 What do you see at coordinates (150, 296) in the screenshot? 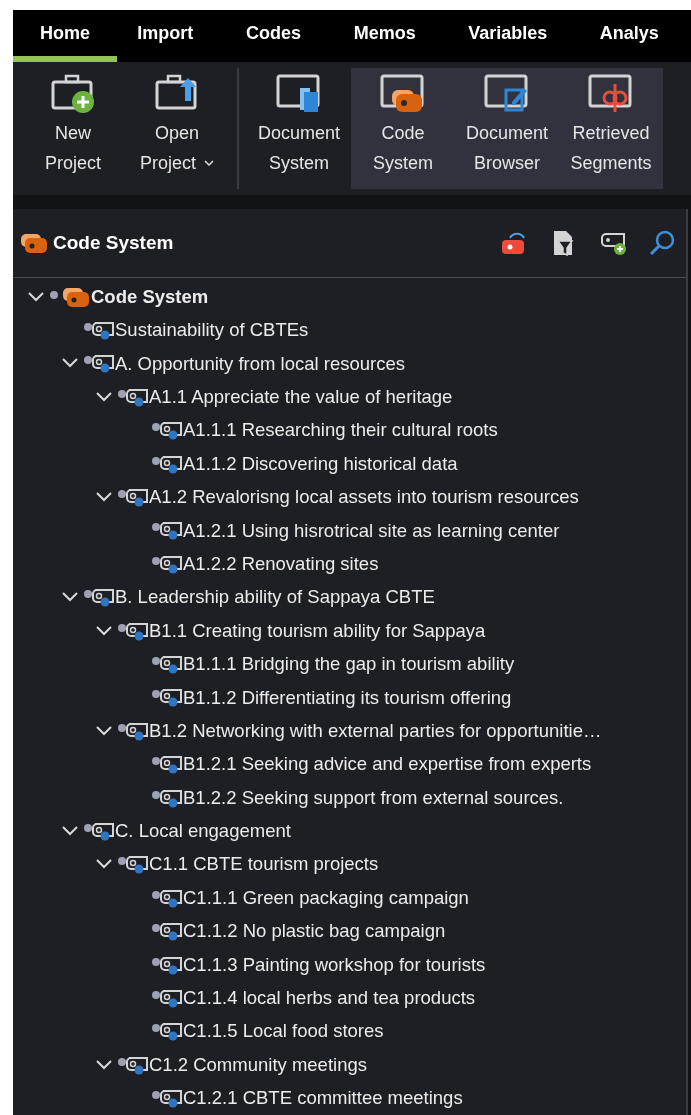
I see `code-label: Code System` at bounding box center [150, 296].